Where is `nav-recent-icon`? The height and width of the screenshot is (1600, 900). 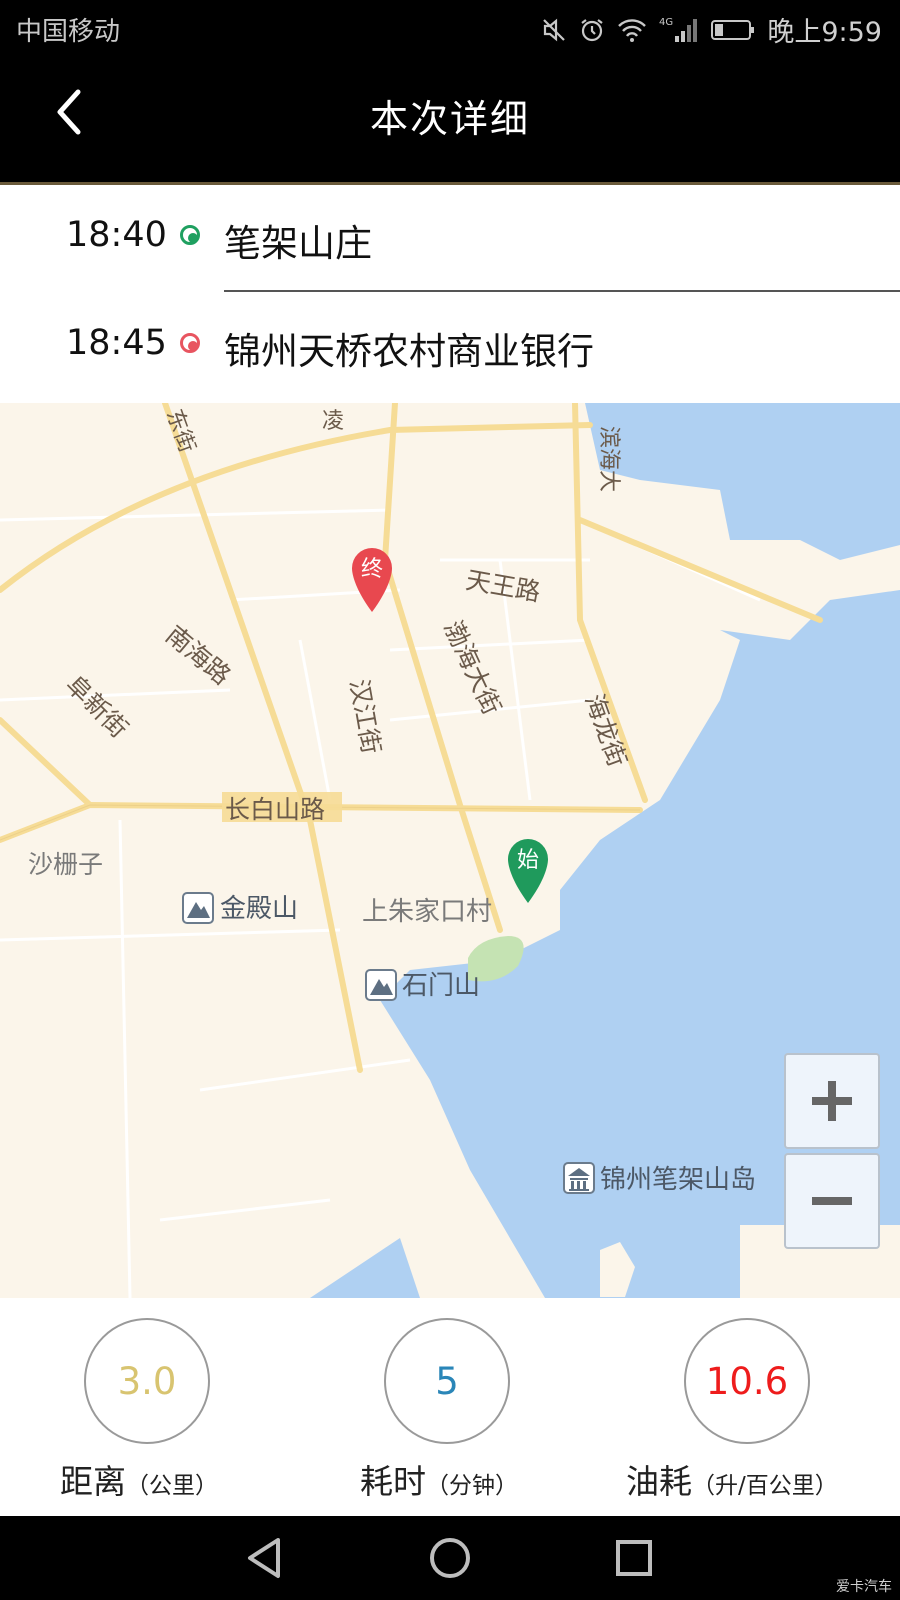
nav-recent-icon is located at coordinates (634, 1558).